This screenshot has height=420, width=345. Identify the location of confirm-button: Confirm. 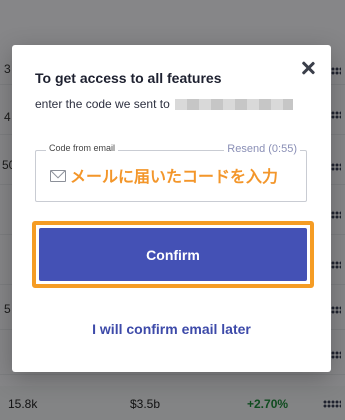
(173, 254).